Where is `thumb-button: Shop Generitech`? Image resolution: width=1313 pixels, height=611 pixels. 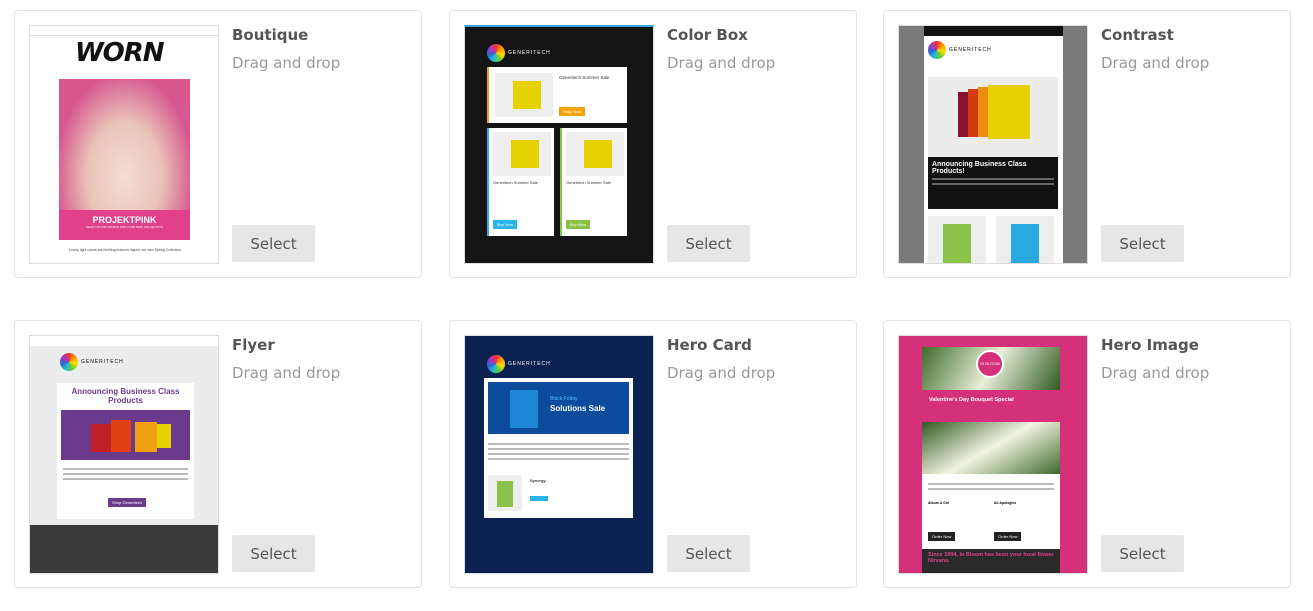 thumb-button: Shop Generitech is located at coordinates (127, 502).